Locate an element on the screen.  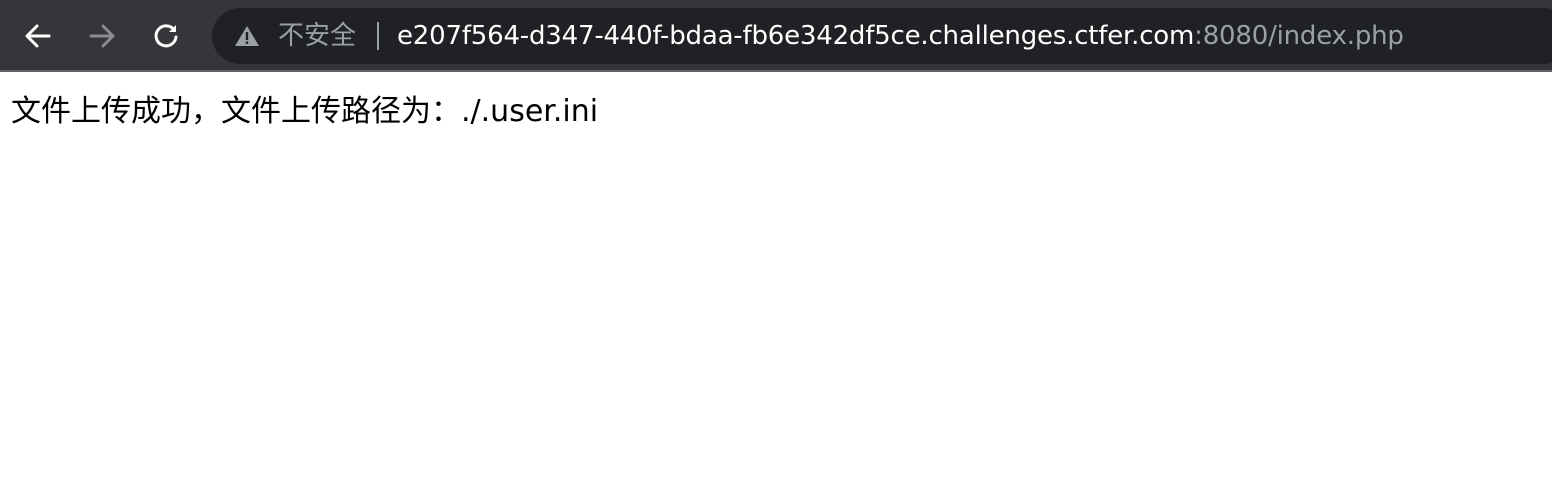
omnibox-divider is located at coordinates (378, 36).